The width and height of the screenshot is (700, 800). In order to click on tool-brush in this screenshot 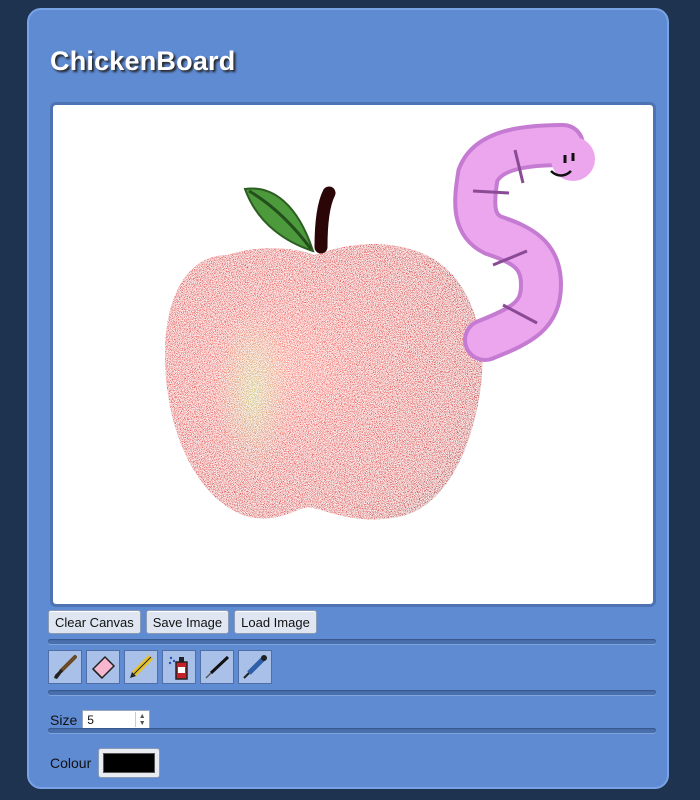, I will do `click(65, 667)`.